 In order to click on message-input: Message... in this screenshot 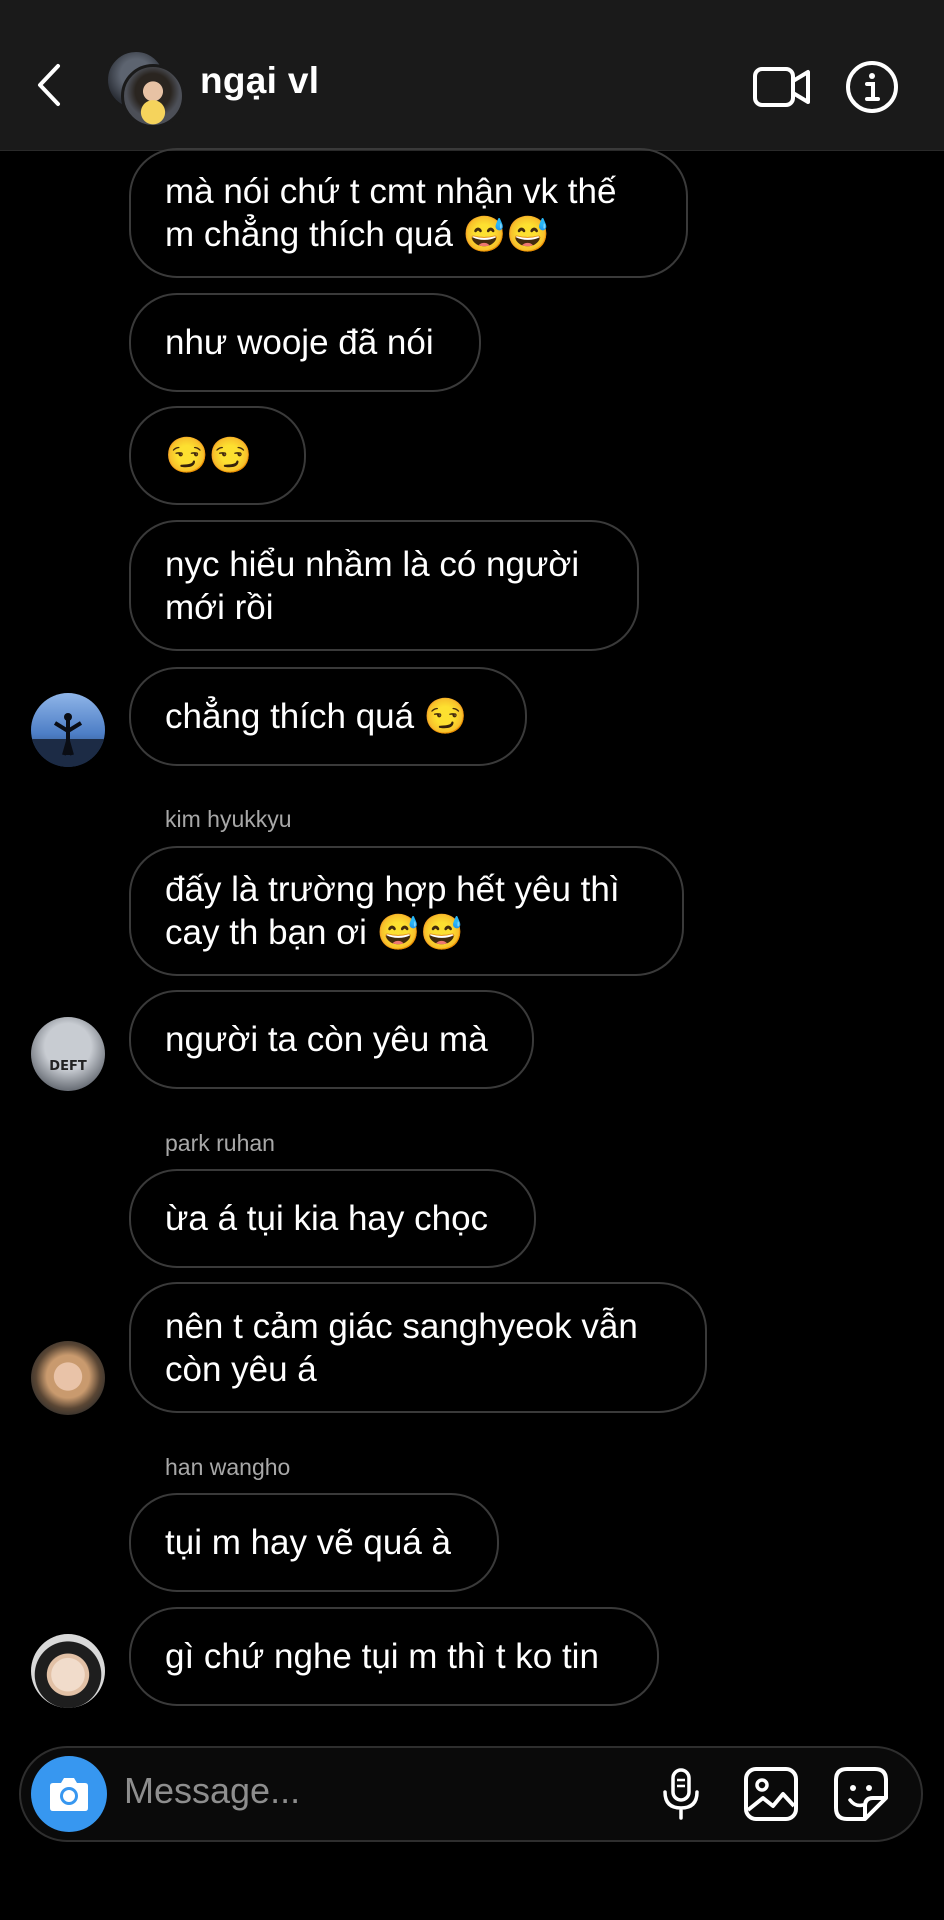, I will do `click(212, 1791)`.